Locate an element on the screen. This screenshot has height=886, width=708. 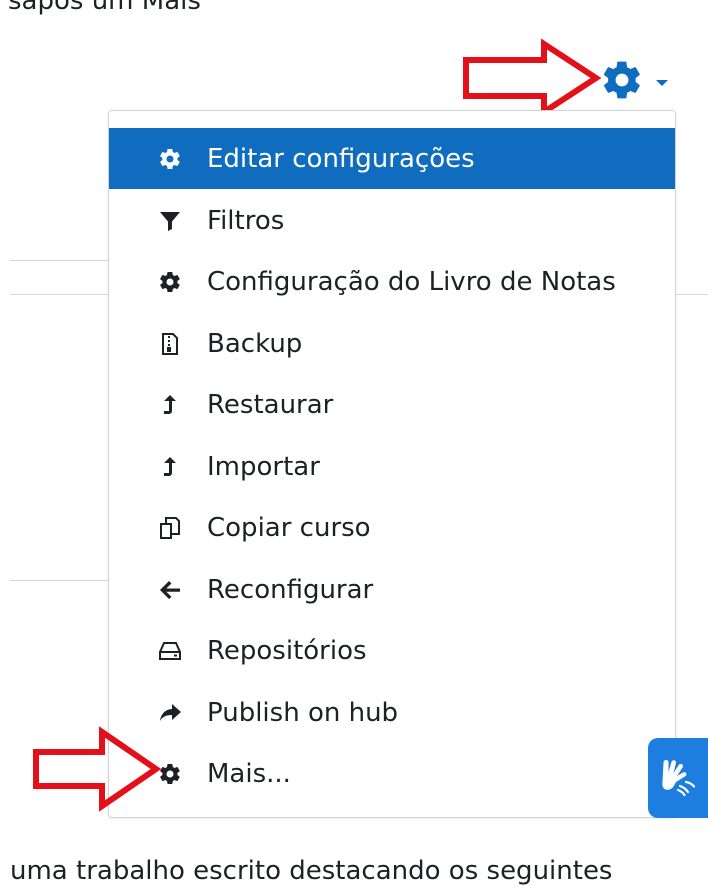
menu-item-configuracao-livro-de-notas: Configuração do Livro de Notas is located at coordinates (392, 281).